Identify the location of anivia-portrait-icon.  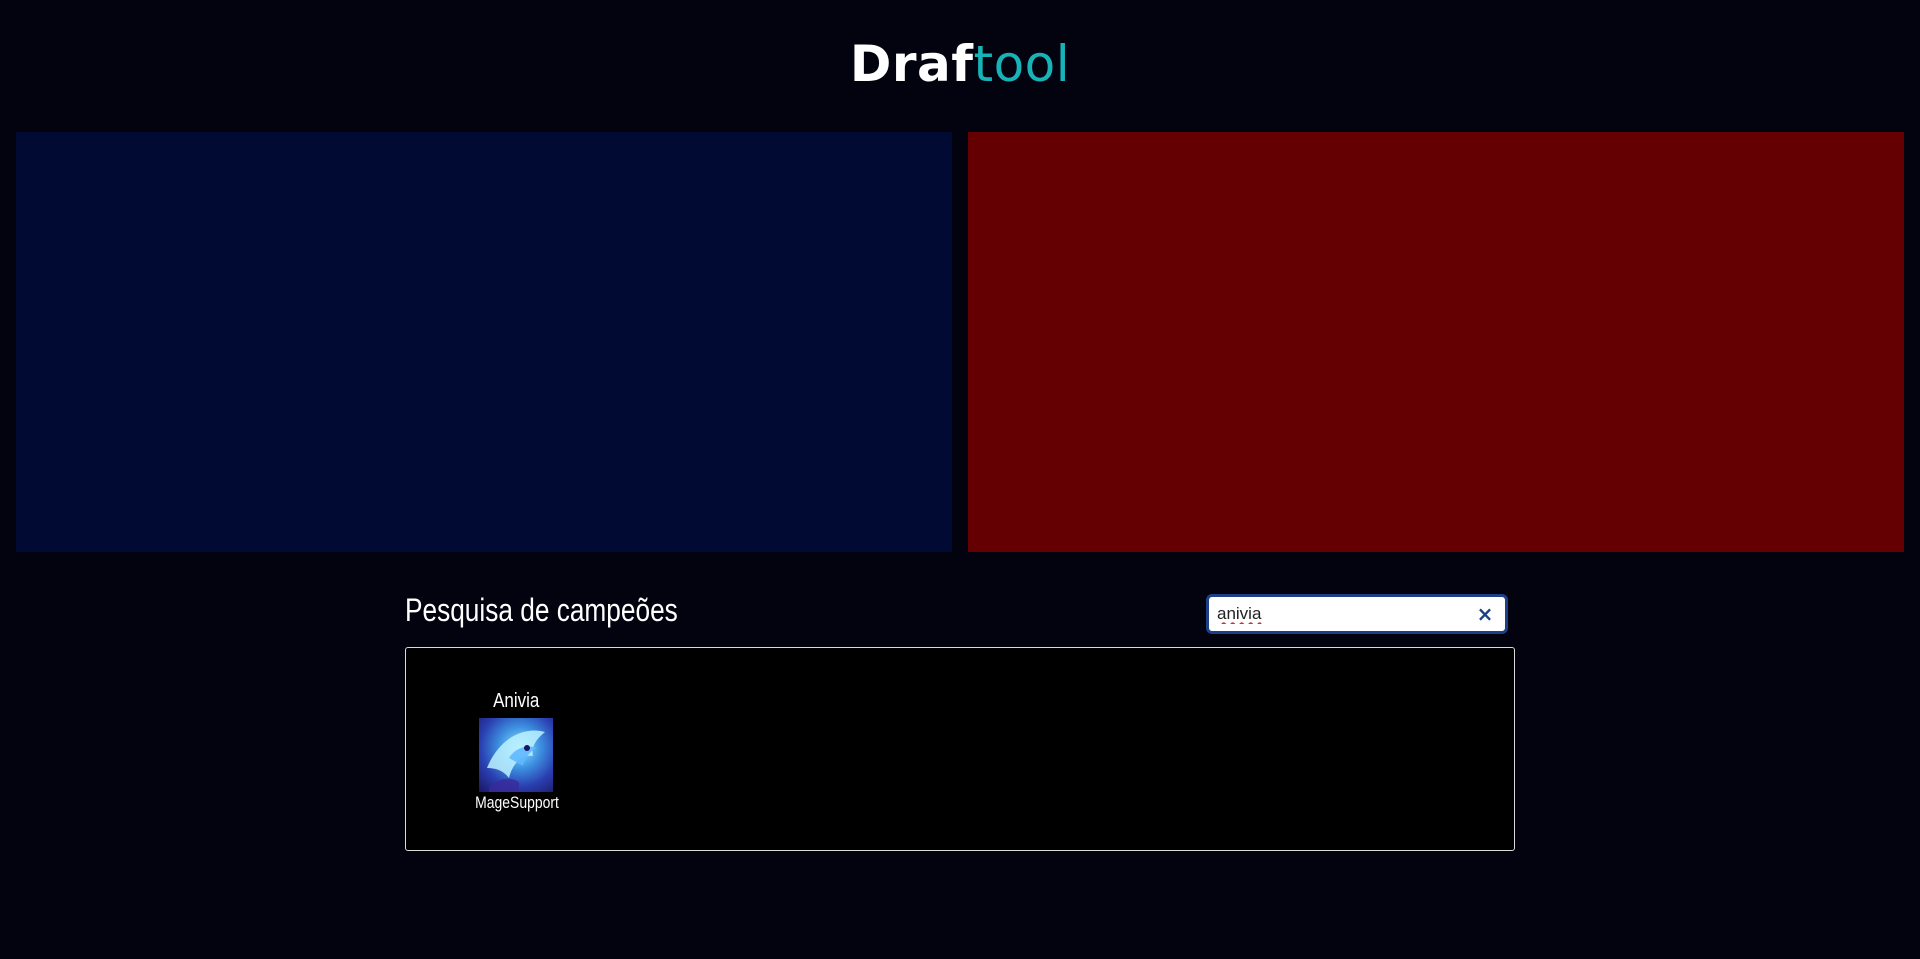
(516, 755).